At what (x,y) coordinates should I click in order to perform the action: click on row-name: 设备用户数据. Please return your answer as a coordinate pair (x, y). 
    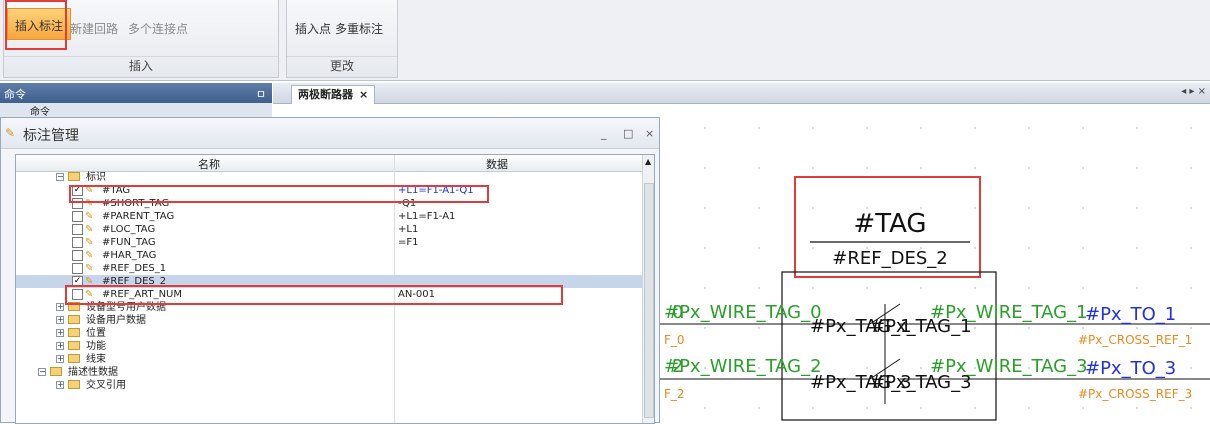
    Looking at the image, I should click on (116, 320).